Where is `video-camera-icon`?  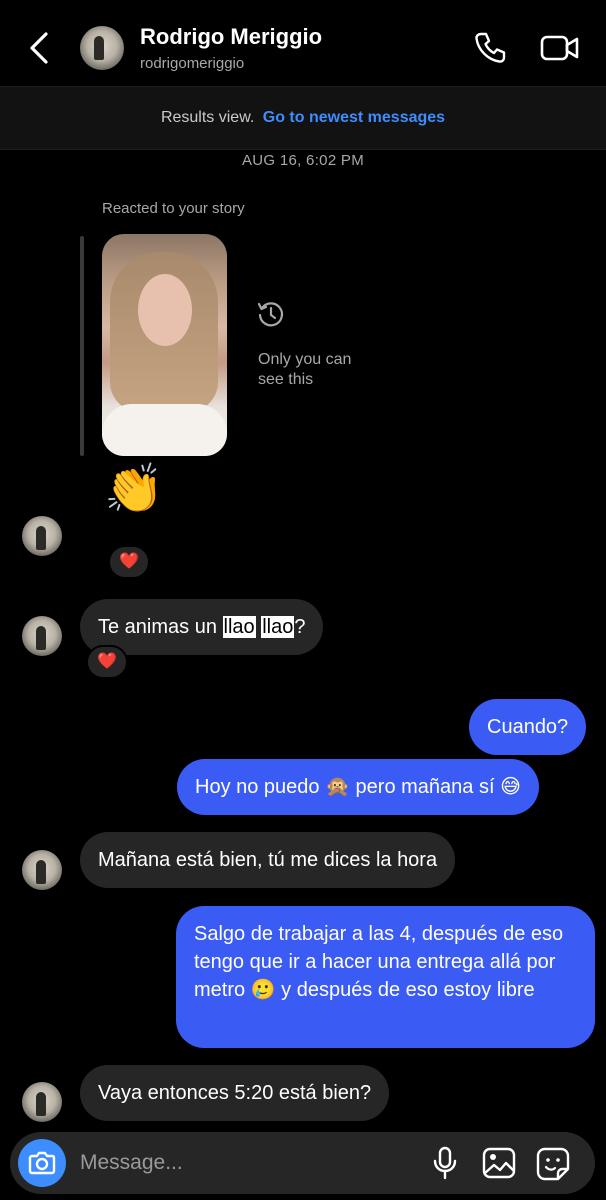
video-camera-icon is located at coordinates (559, 48).